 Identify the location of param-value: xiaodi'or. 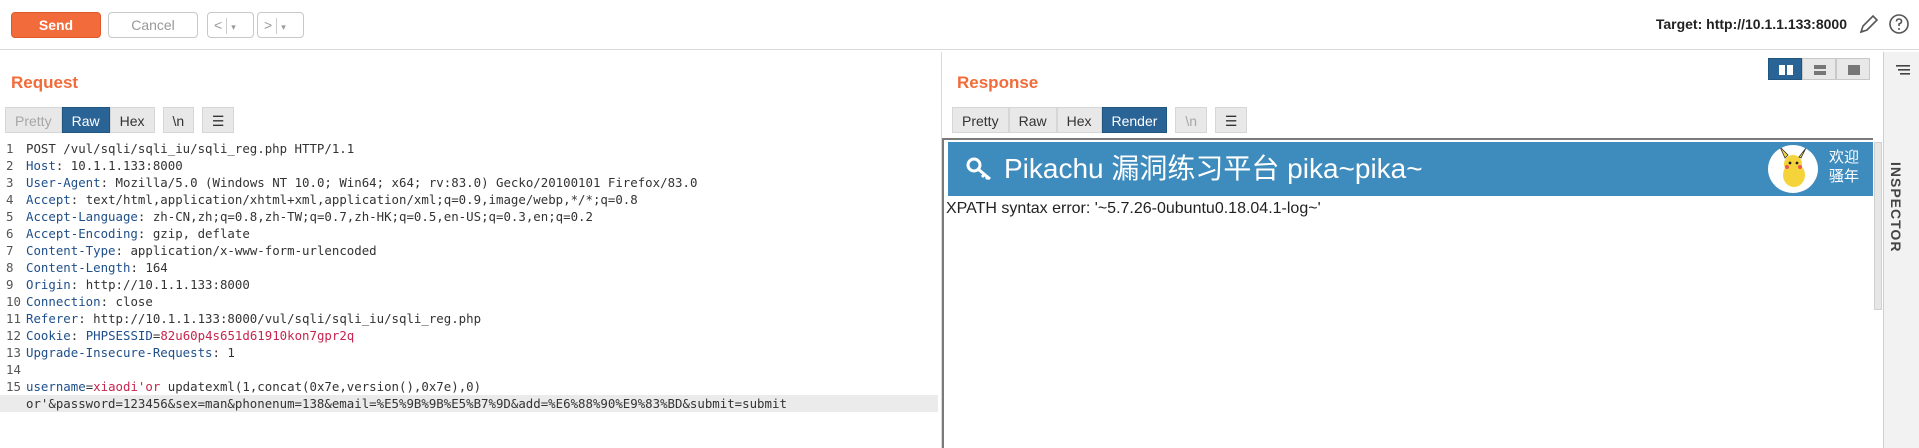
(127, 386).